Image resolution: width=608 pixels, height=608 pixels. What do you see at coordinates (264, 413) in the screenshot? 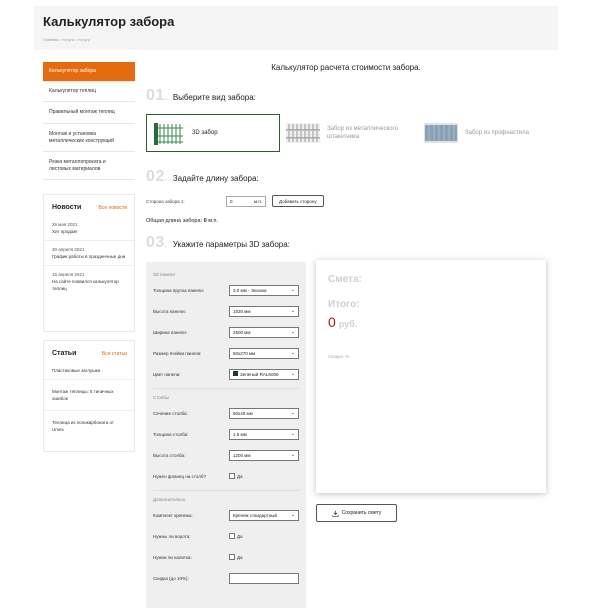
I see `post-section-select: 60x40 мм ⌄` at bounding box center [264, 413].